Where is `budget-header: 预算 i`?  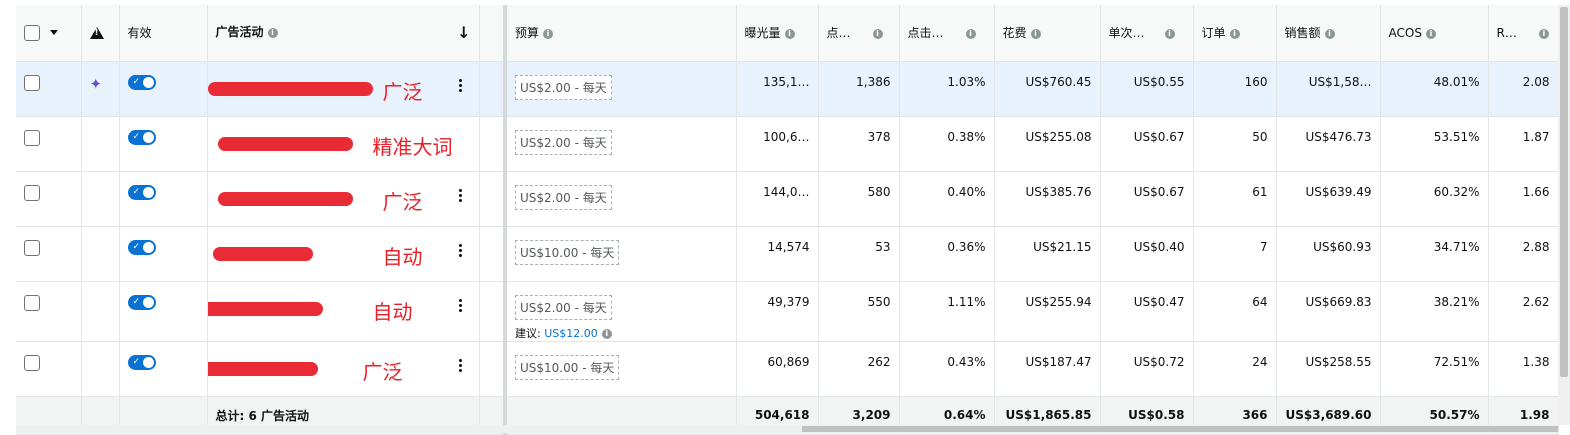
budget-header: 预算 i is located at coordinates (621, 33).